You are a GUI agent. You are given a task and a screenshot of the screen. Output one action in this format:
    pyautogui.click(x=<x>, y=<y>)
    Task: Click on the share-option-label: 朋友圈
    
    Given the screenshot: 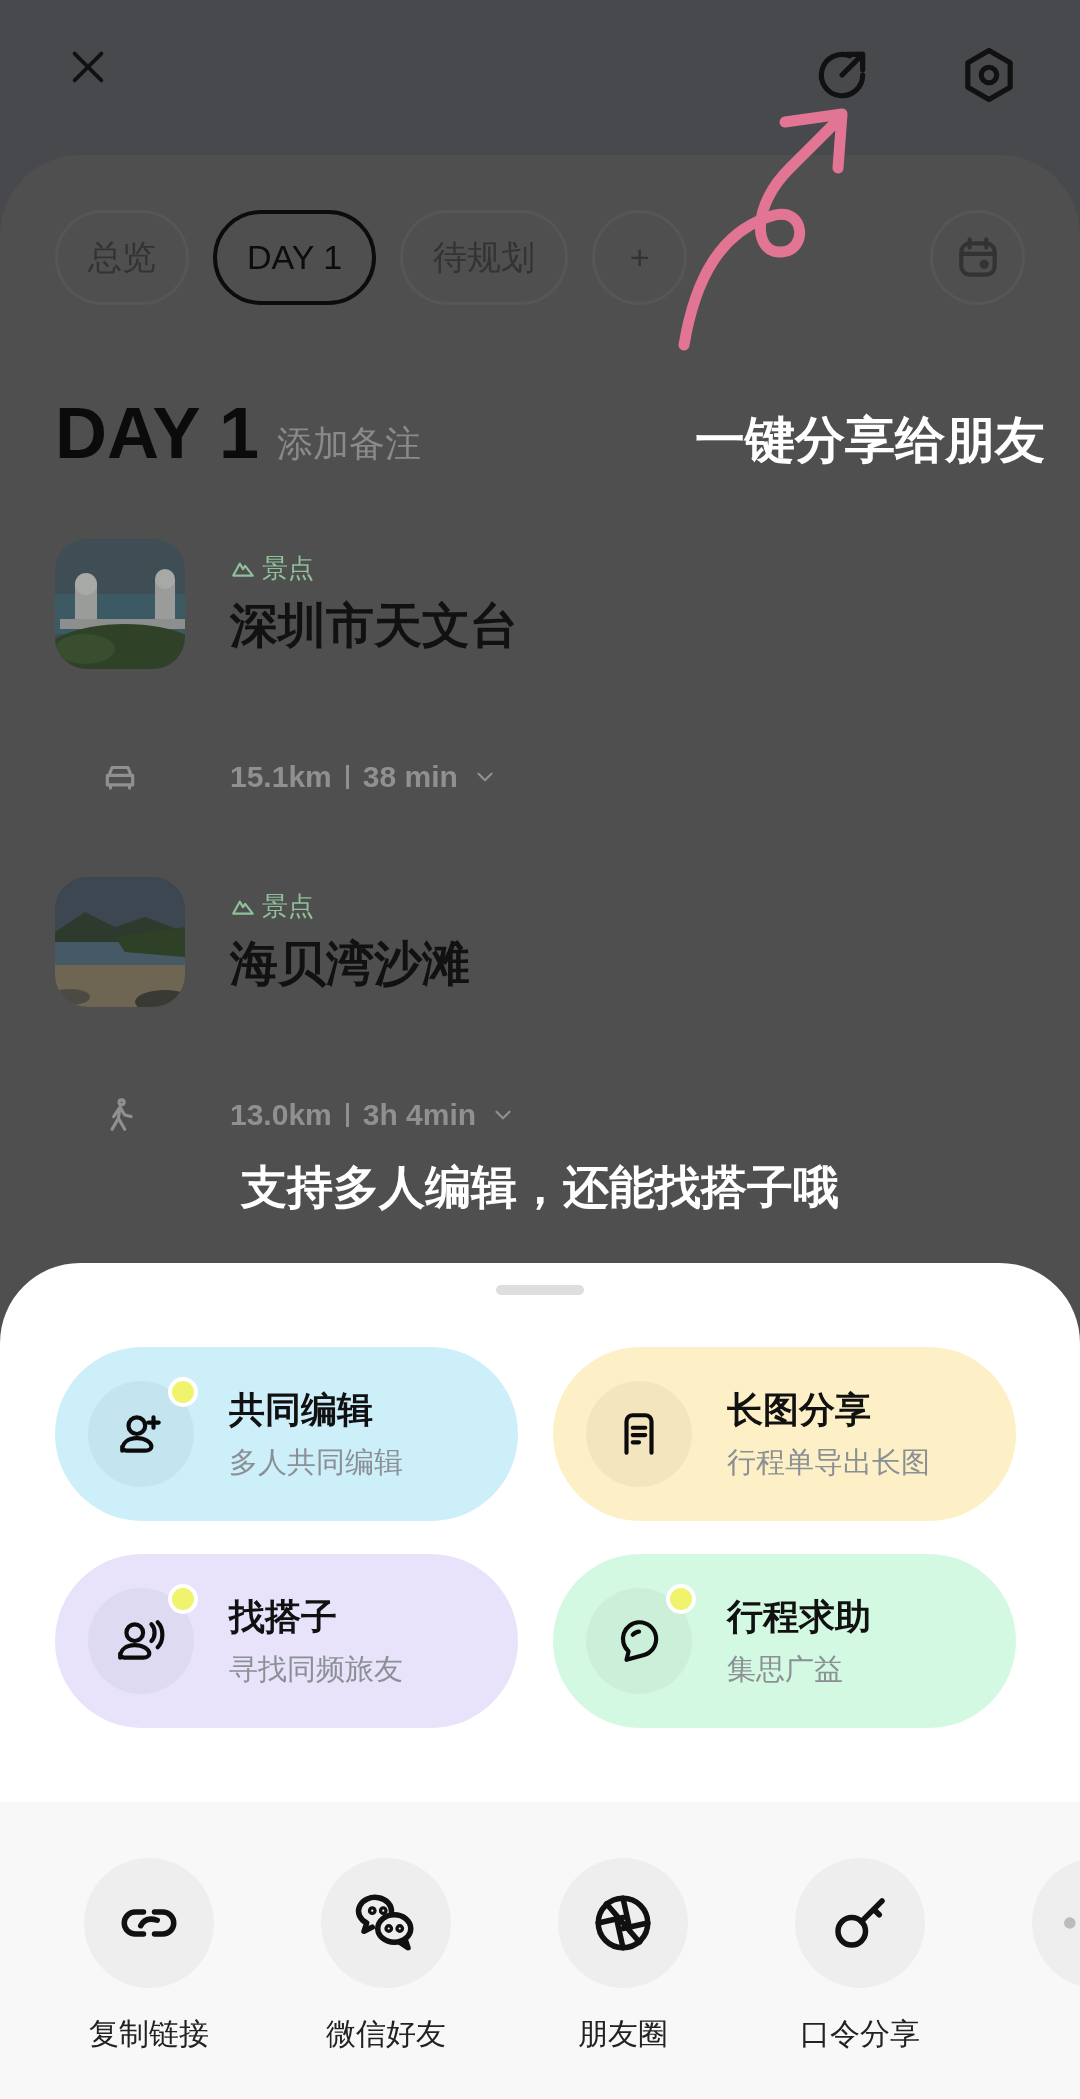 What is the action you would take?
    pyautogui.click(x=622, y=2034)
    